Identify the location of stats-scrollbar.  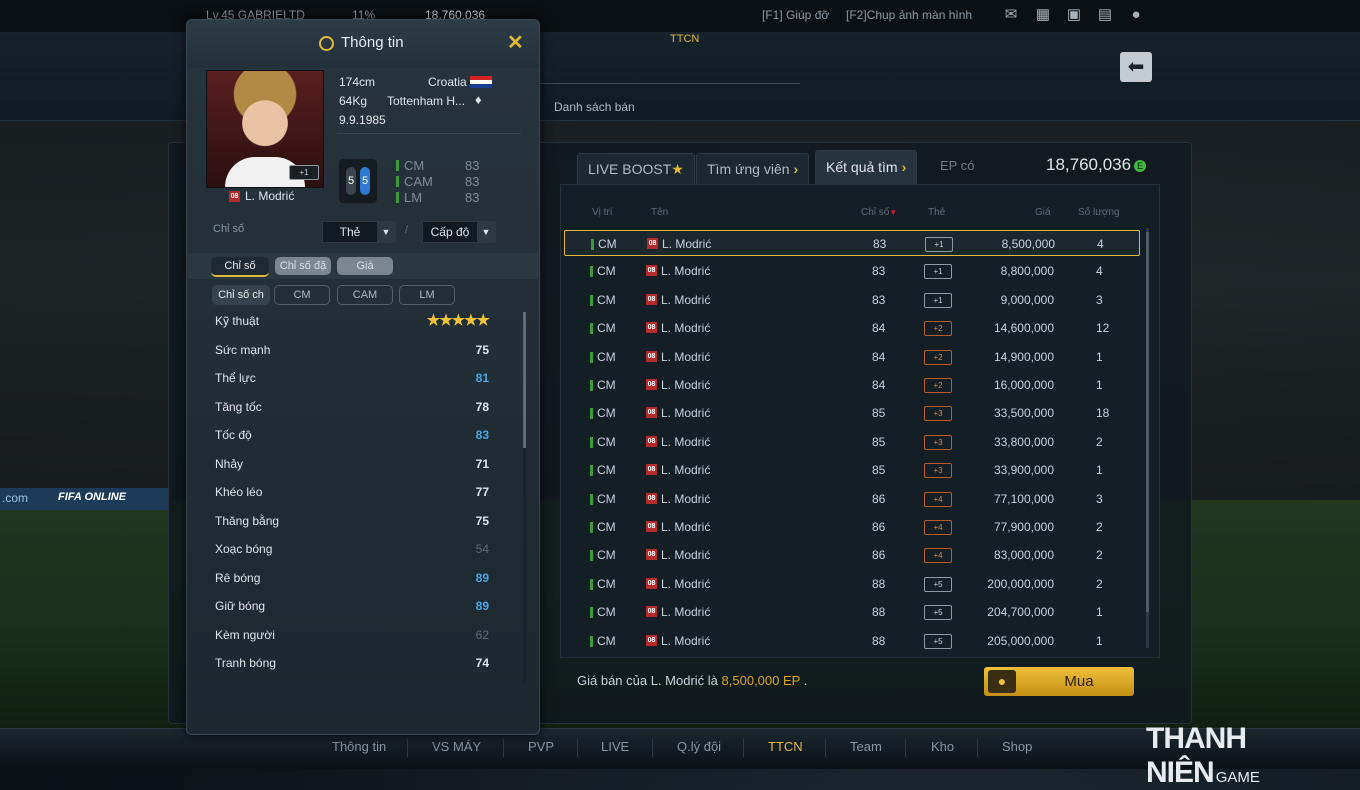
(524, 498).